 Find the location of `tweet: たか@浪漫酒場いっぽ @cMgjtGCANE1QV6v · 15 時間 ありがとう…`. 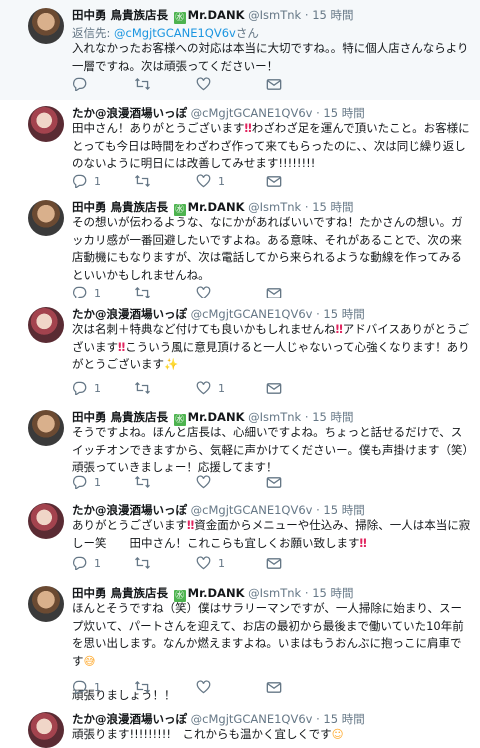

tweet: たか@浪漫酒場いっぽ @cMgjtGCANE1QV6v · 15 時間 ありがとう… is located at coordinates (240, 536).